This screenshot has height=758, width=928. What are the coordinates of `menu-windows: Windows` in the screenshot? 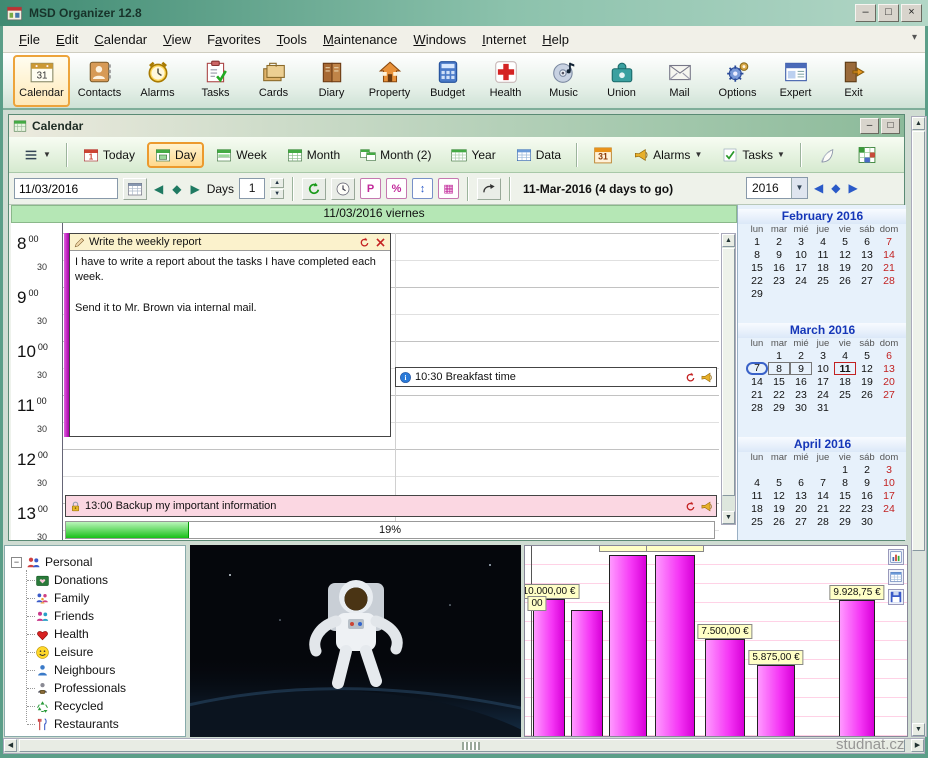 It's located at (439, 39).